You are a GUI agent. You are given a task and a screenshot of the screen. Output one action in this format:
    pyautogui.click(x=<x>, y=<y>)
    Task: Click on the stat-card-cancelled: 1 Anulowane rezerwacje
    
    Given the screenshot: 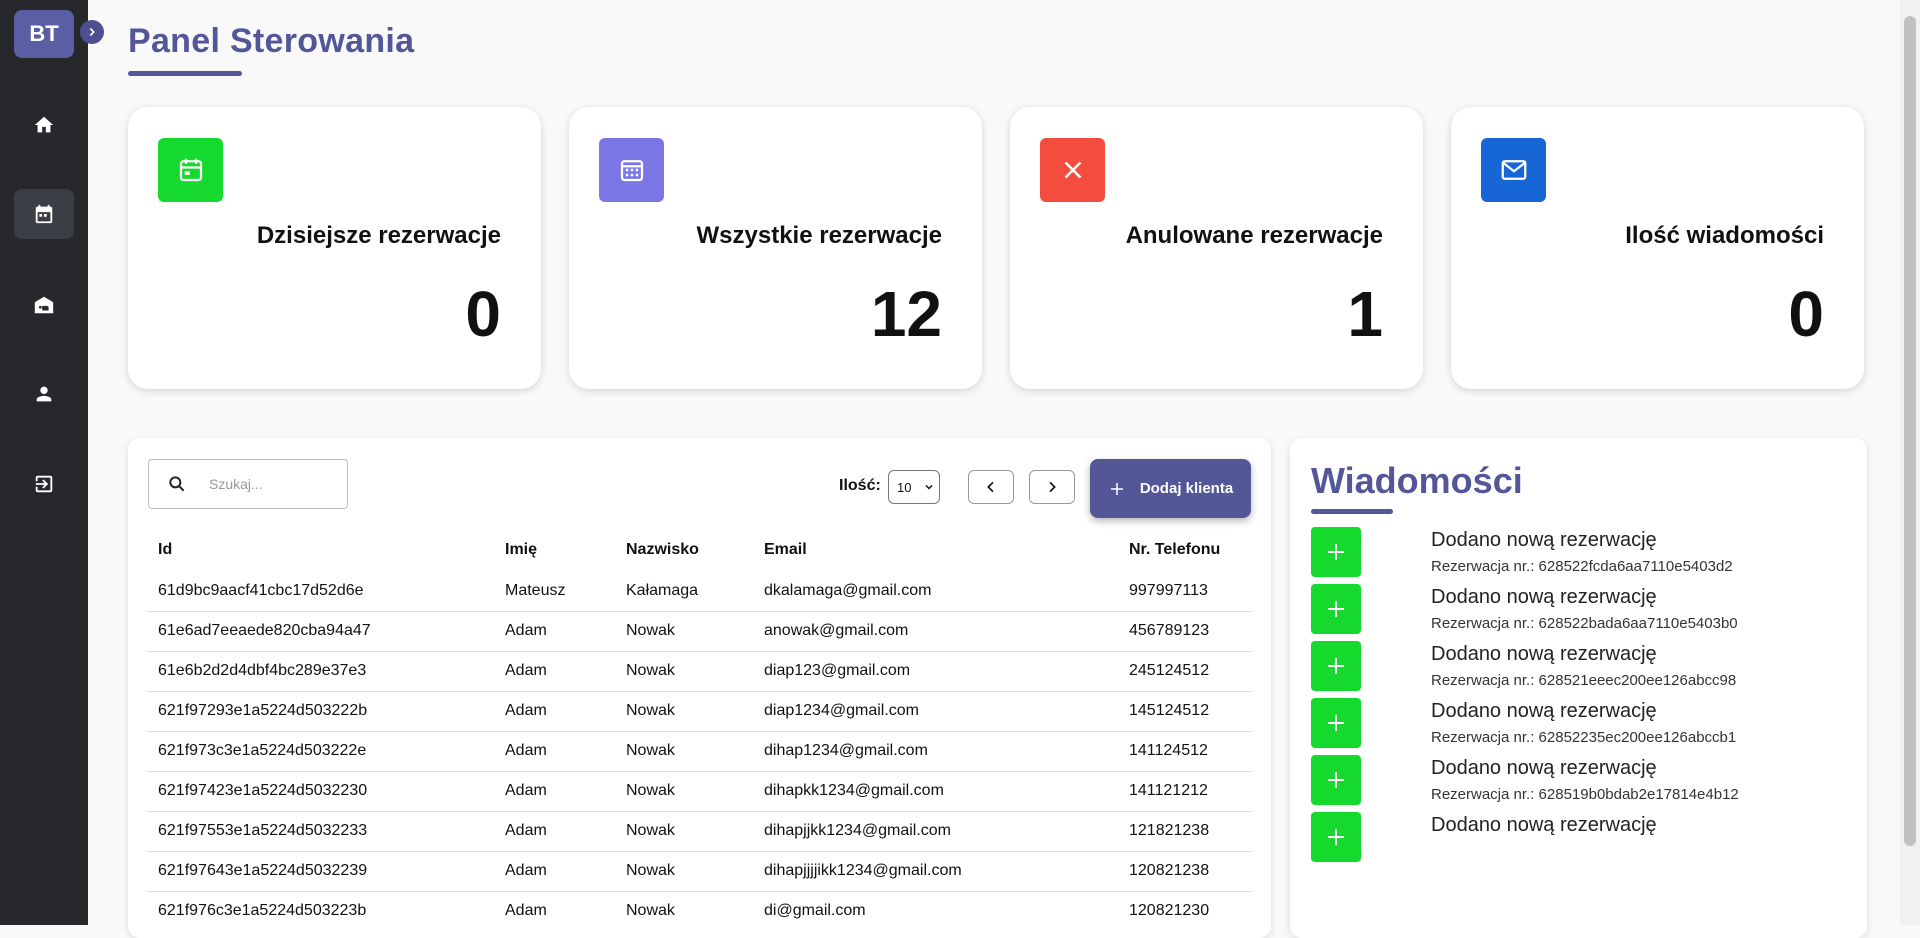 What is the action you would take?
    pyautogui.click(x=1216, y=248)
    